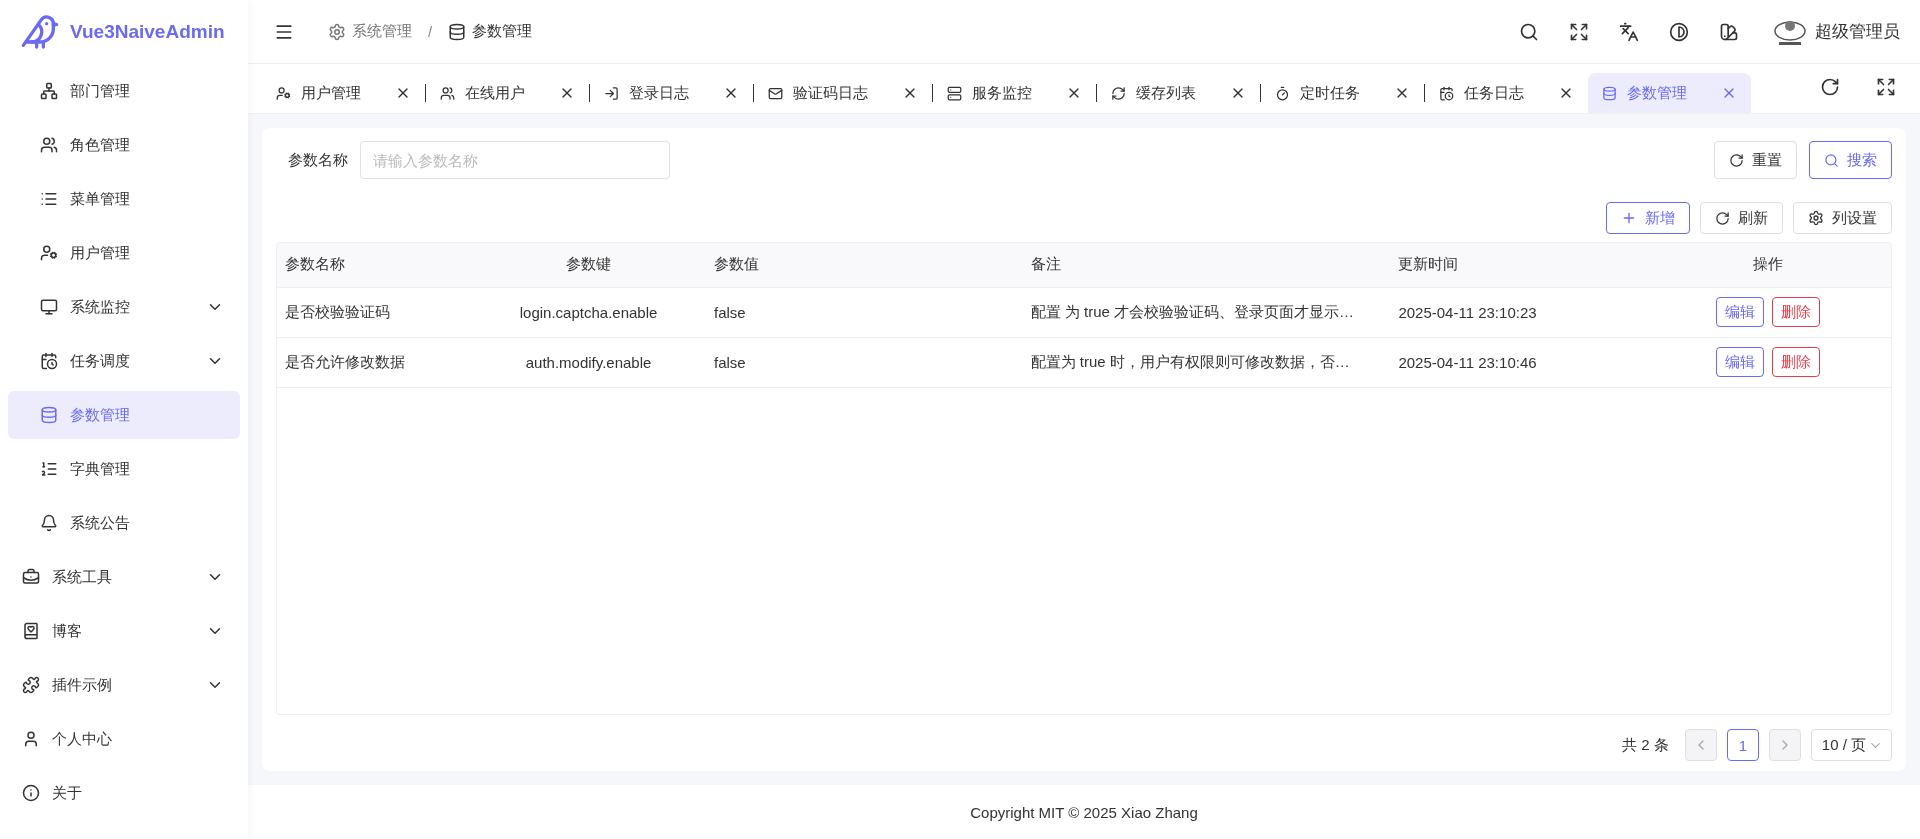 The height and width of the screenshot is (839, 1920). I want to click on sidebar-item: 系统工具, so click(124, 577).